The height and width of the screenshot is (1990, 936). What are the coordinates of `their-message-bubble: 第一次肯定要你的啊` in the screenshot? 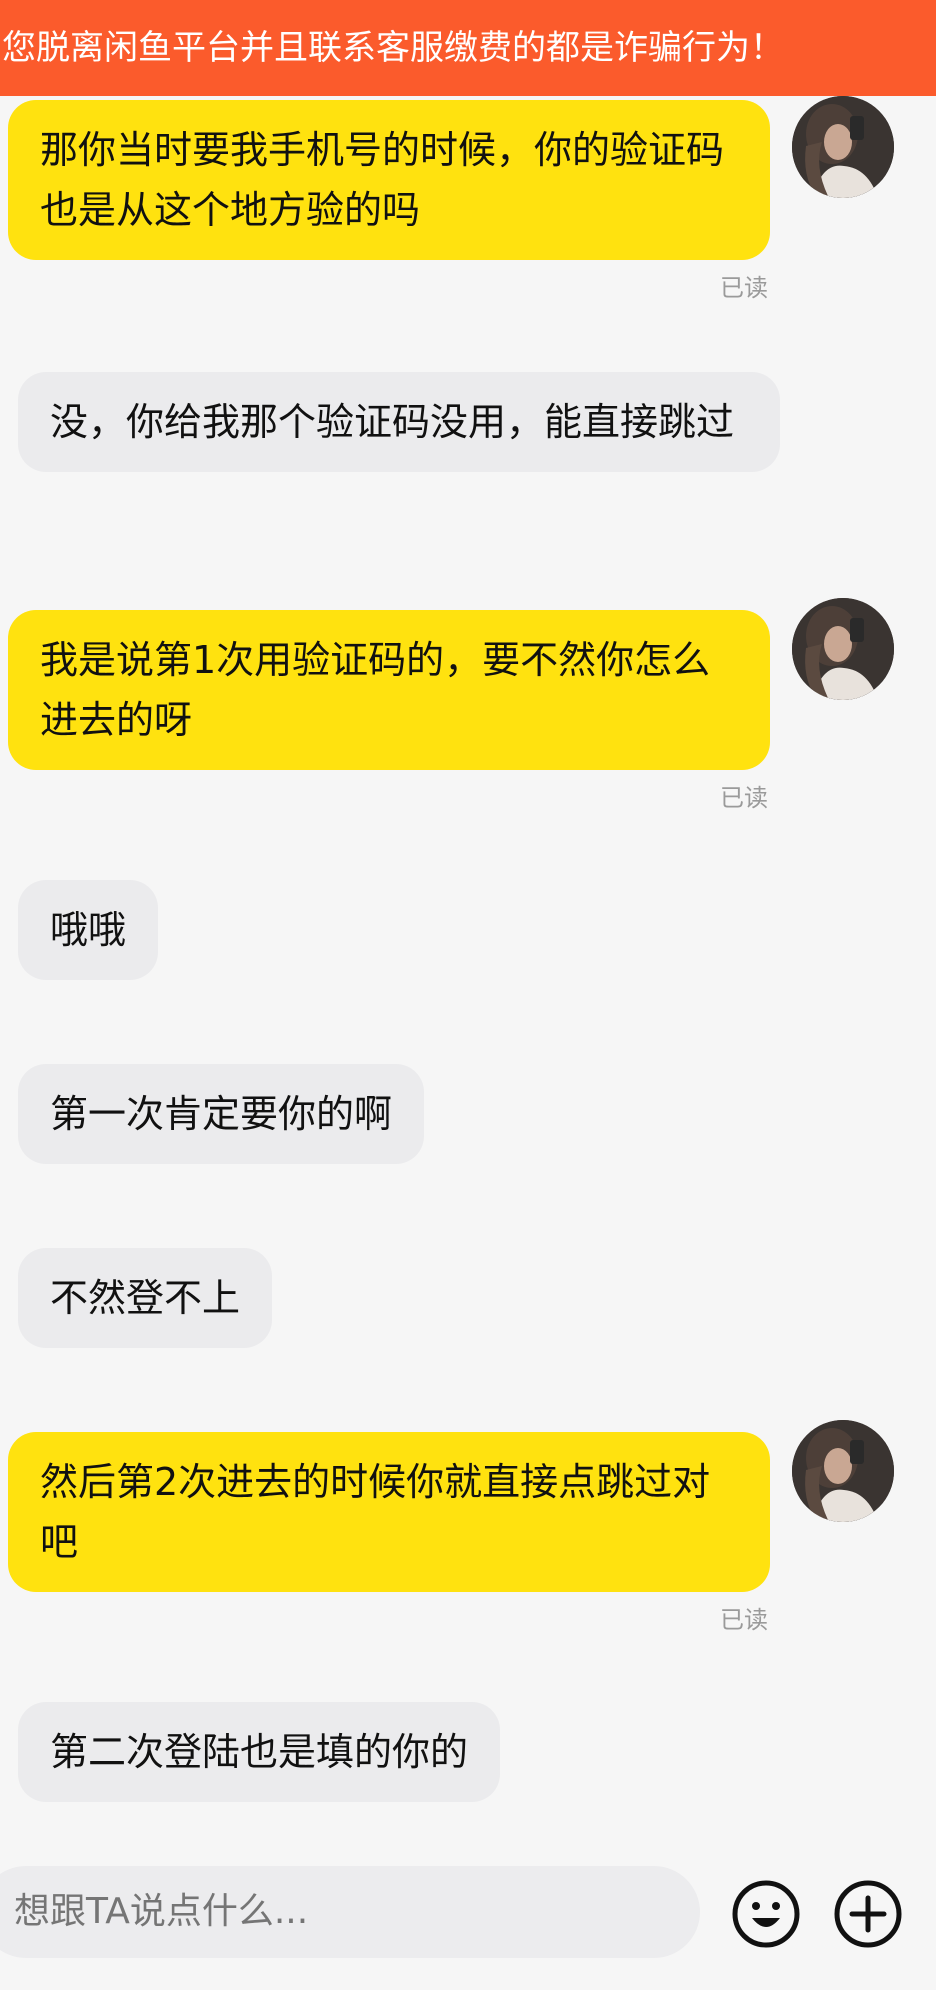 It's located at (221, 1114).